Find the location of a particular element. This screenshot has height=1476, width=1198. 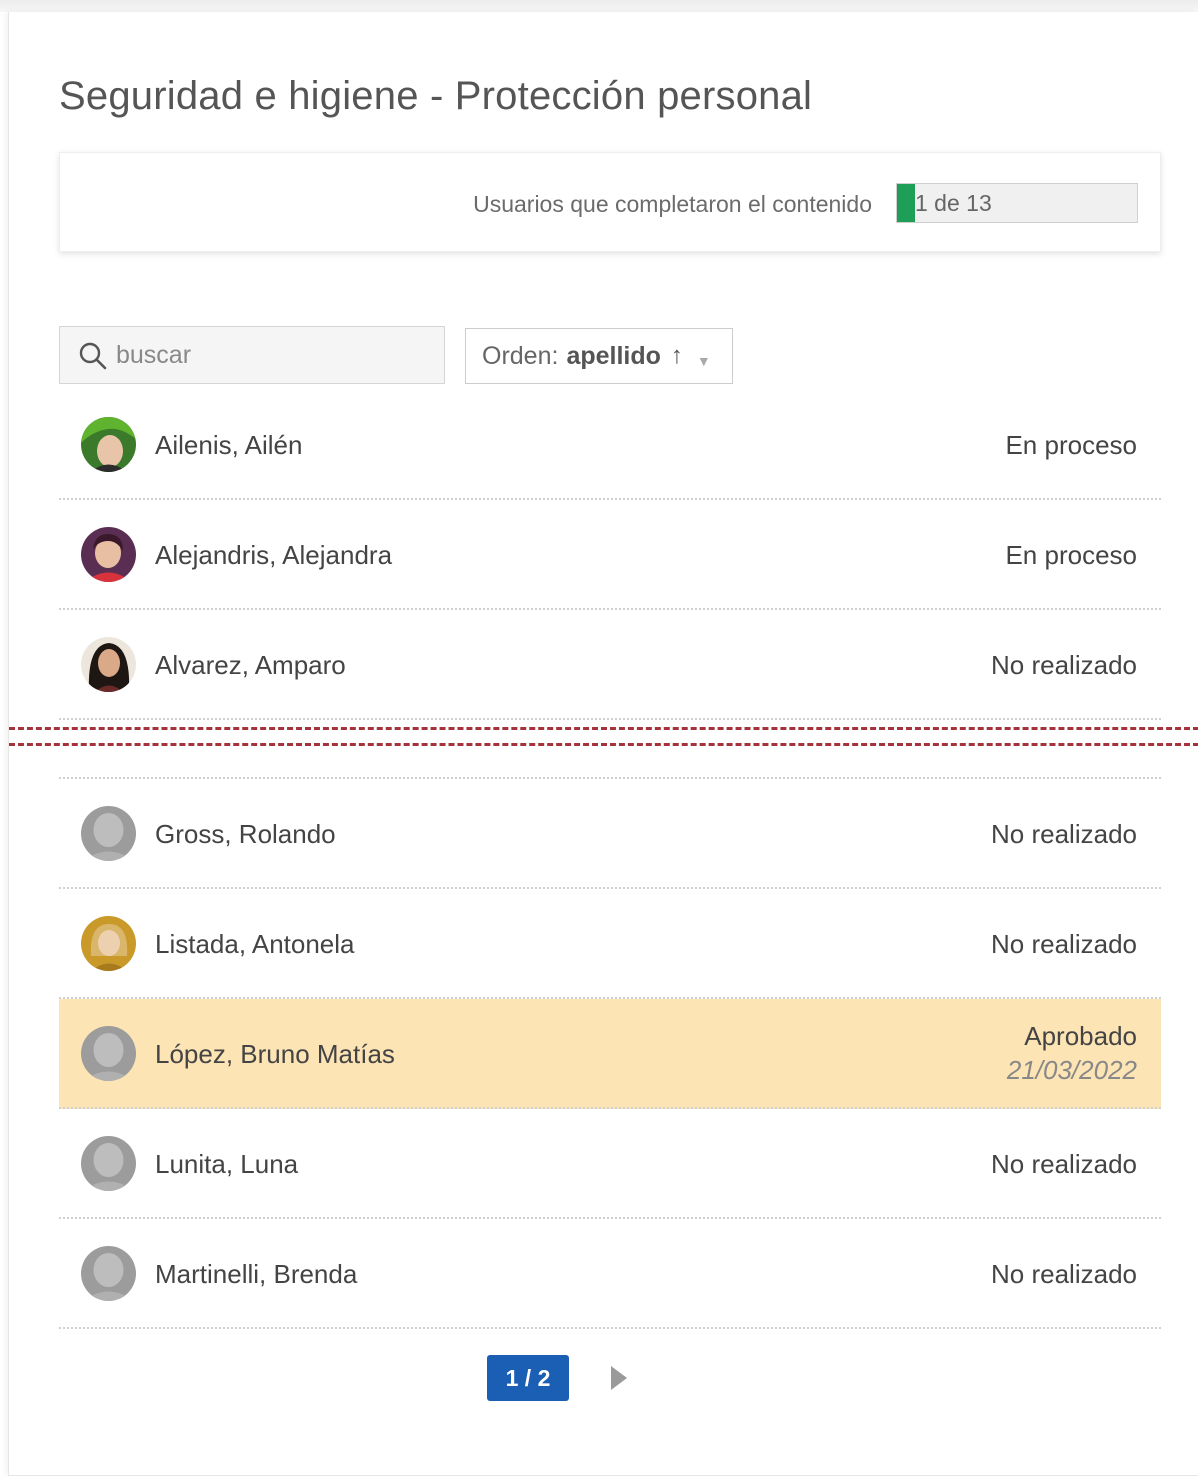

progress-bar: 1 de 13 is located at coordinates (1017, 203).